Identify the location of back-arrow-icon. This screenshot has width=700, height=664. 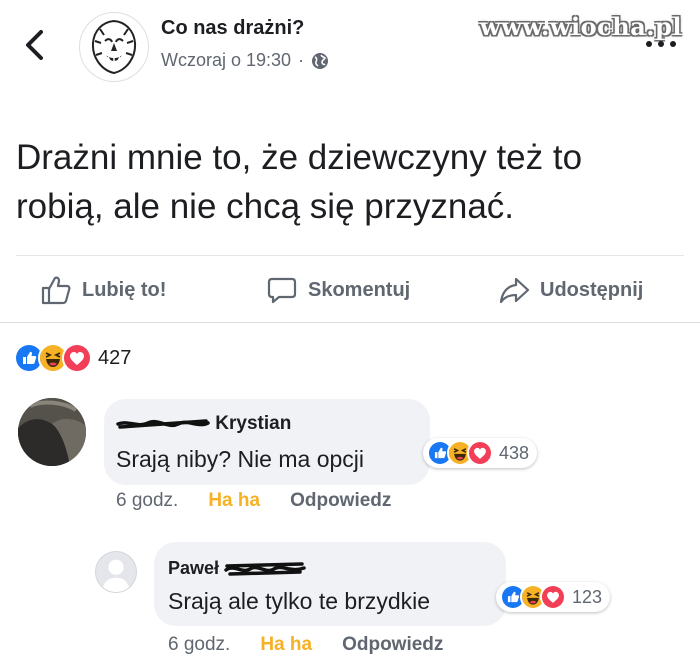
(35, 45).